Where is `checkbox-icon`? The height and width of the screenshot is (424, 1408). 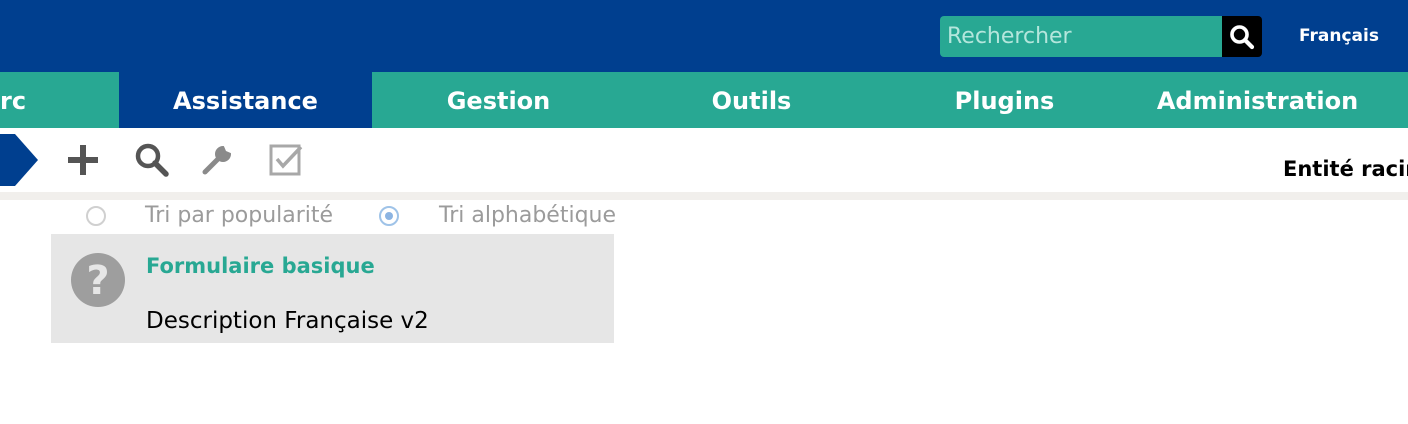 checkbox-icon is located at coordinates (286, 160).